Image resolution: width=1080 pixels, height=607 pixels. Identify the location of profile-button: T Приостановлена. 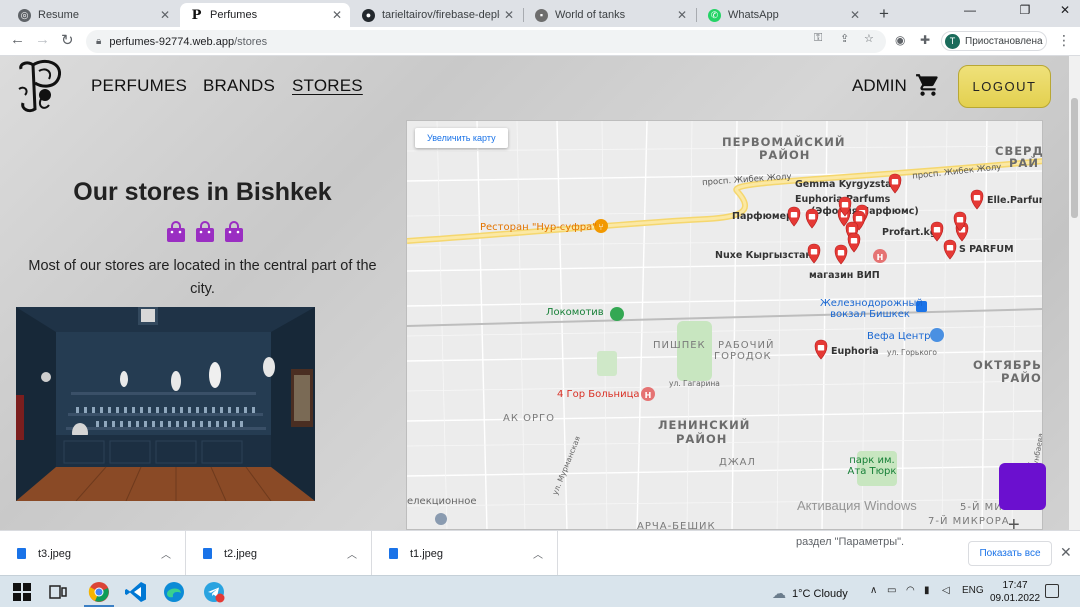
(994, 41).